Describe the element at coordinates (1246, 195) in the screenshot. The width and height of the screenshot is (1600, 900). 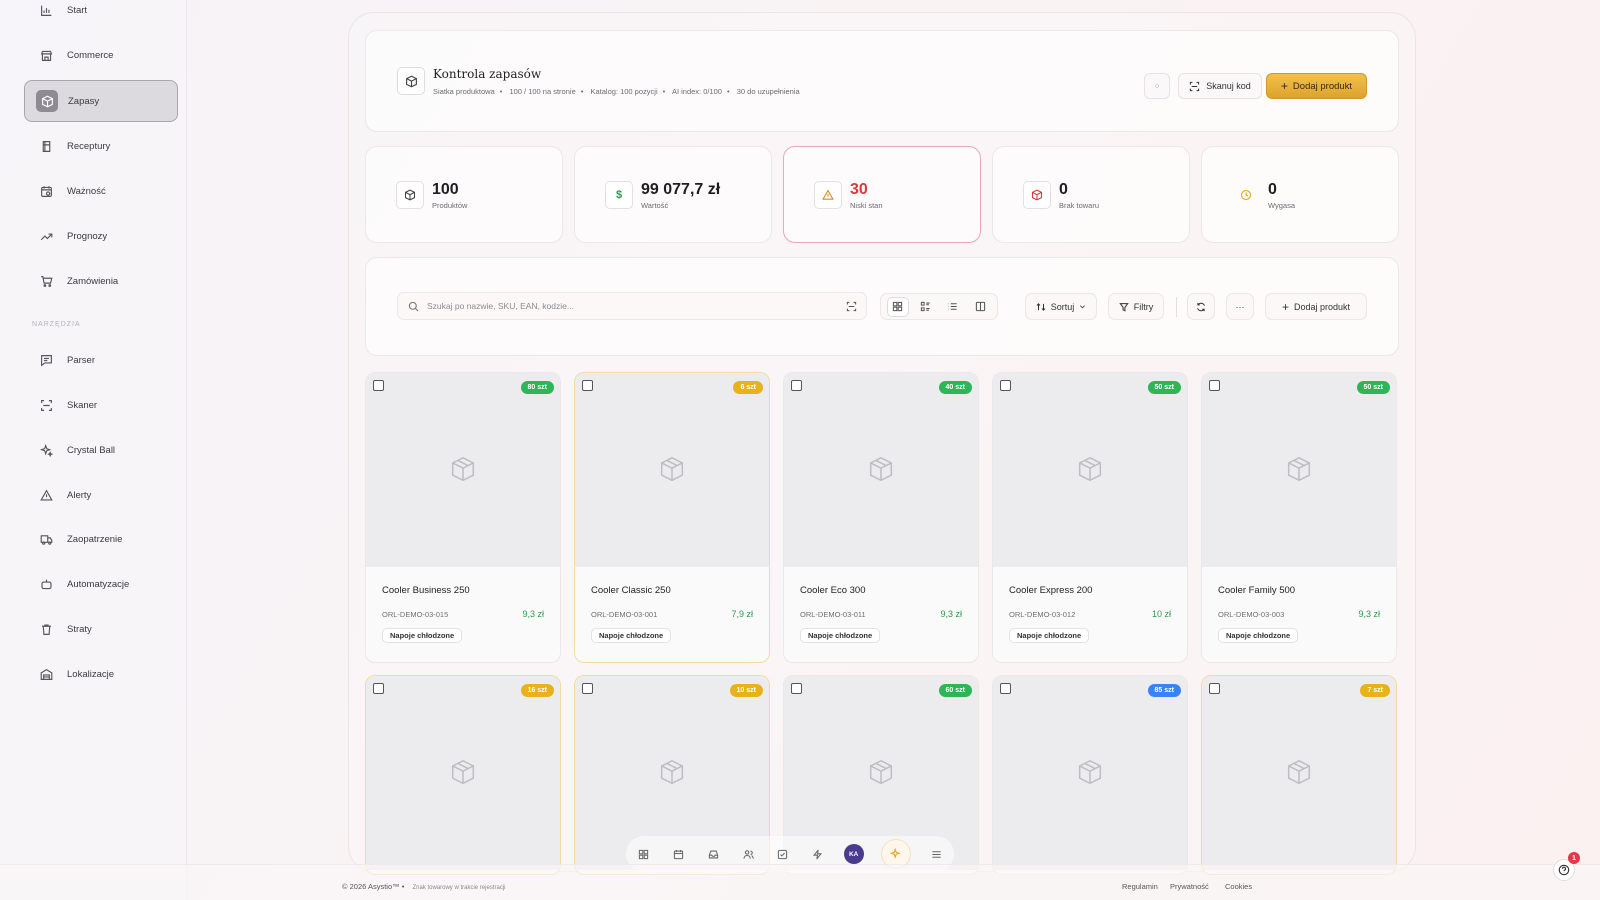
I see `clock-icon` at that location.